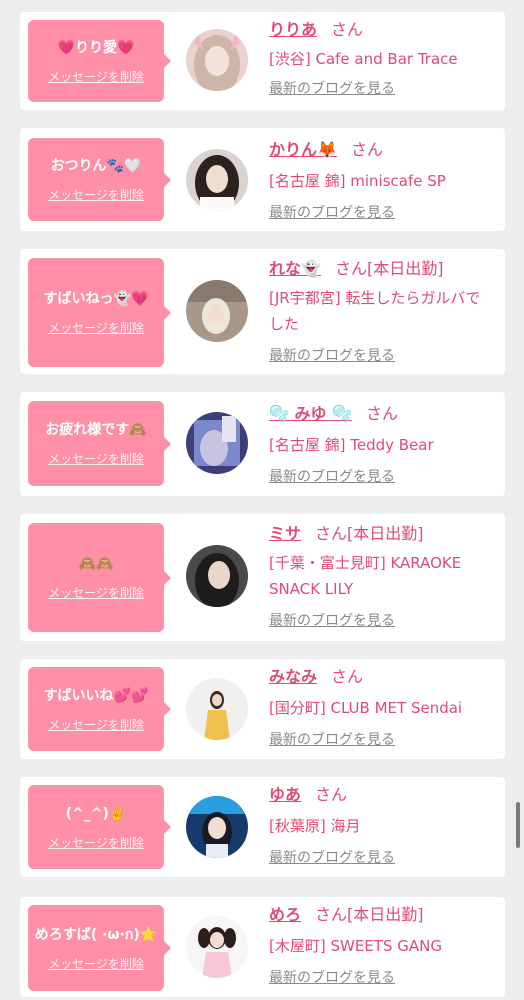 The width and height of the screenshot is (524, 1000). What do you see at coordinates (310, 413) in the screenshot?
I see `cast-name-link: 🫧 みゆ 🫧` at bounding box center [310, 413].